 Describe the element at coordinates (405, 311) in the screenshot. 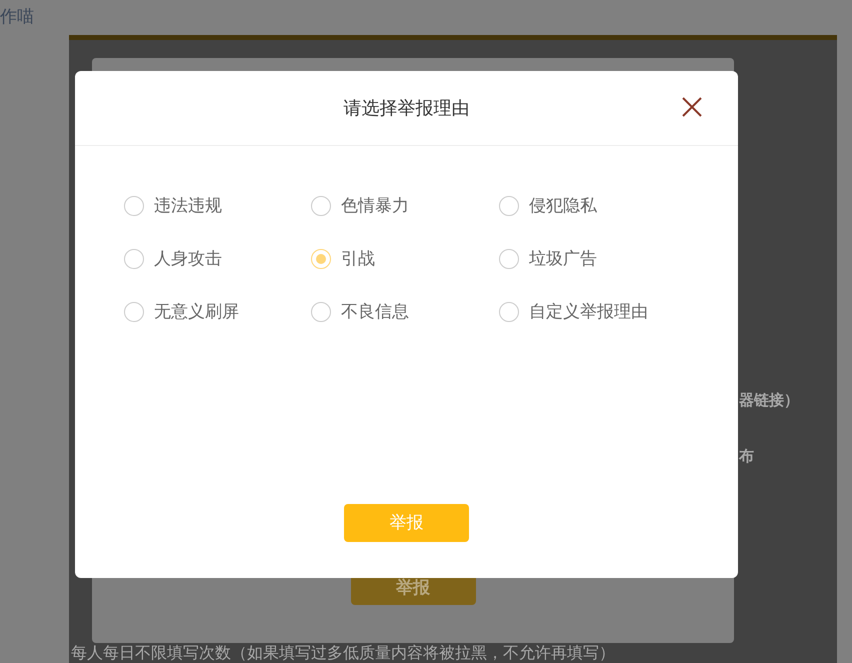

I see `report-reason-option: 不良信息` at that location.